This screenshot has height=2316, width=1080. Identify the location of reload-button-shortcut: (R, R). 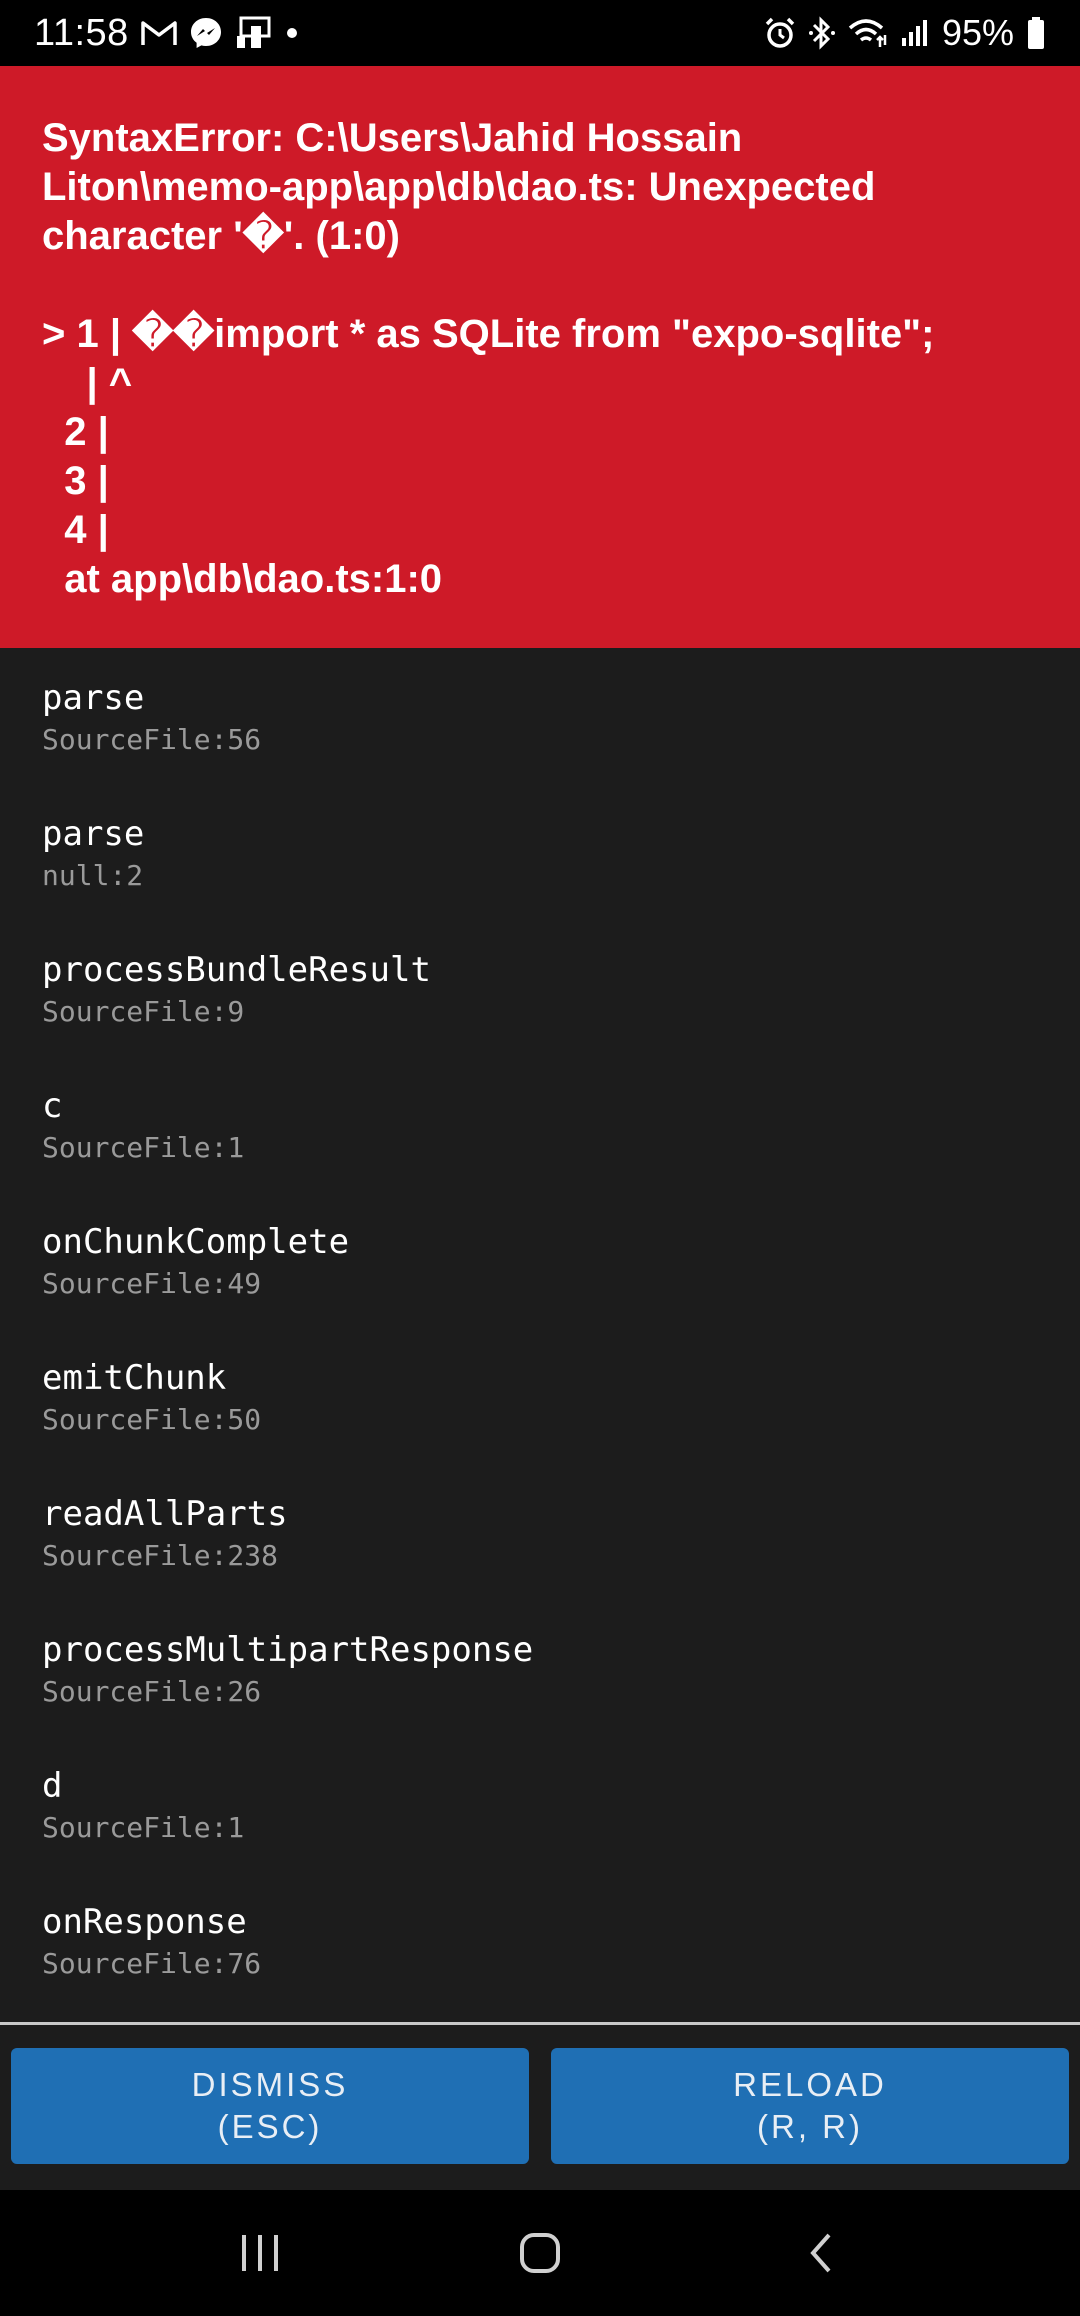
(810, 2126).